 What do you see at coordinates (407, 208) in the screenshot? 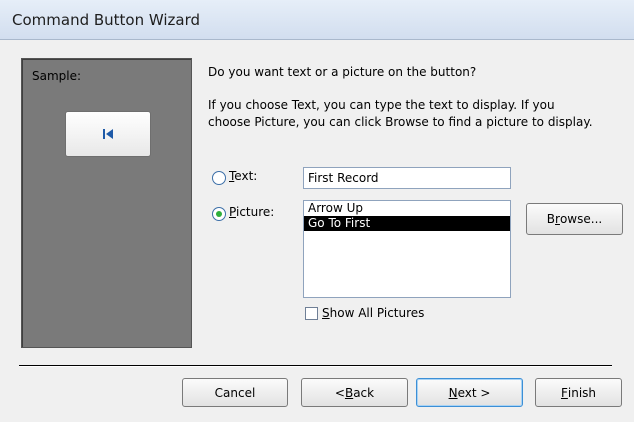
I see `list-item: Arrow Up` at bounding box center [407, 208].